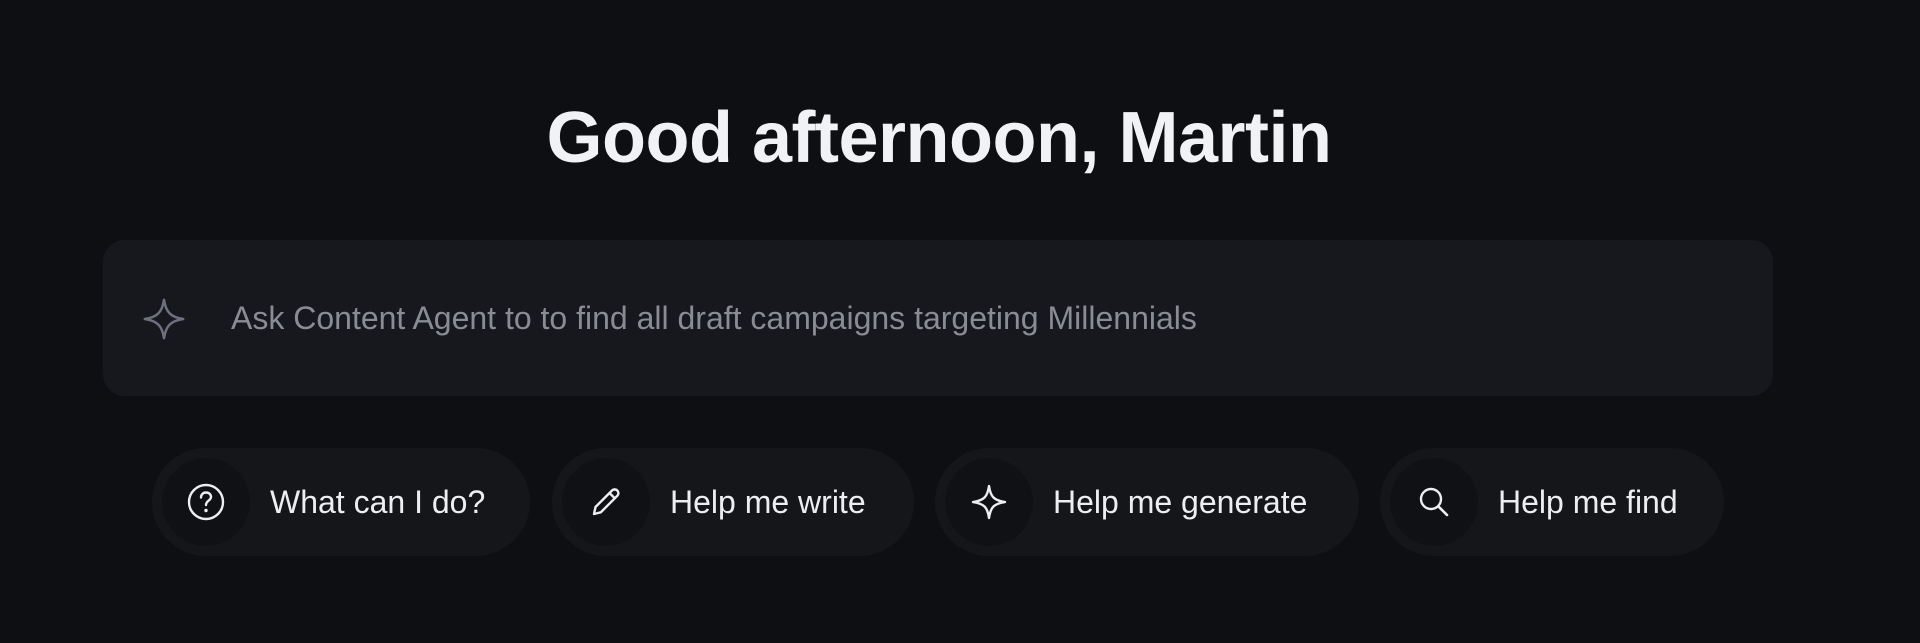 The width and height of the screenshot is (1920, 643). I want to click on what-can-i-do-label: What can I do?, so click(378, 501).